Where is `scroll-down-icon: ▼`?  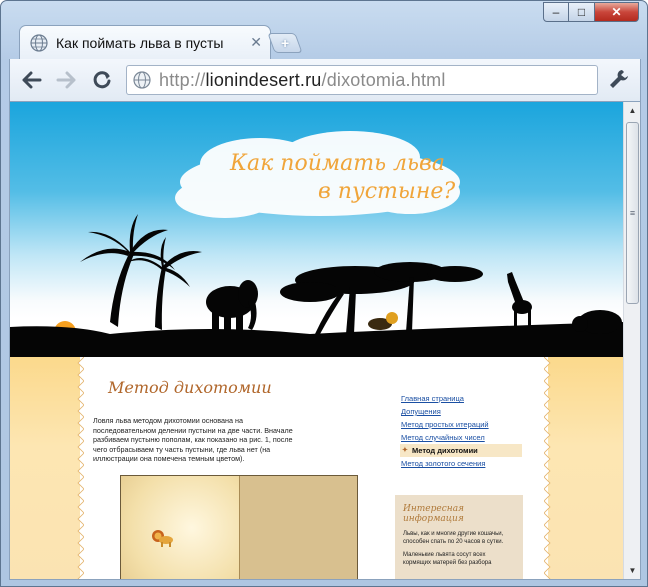 scroll-down-icon: ▼ is located at coordinates (632, 570).